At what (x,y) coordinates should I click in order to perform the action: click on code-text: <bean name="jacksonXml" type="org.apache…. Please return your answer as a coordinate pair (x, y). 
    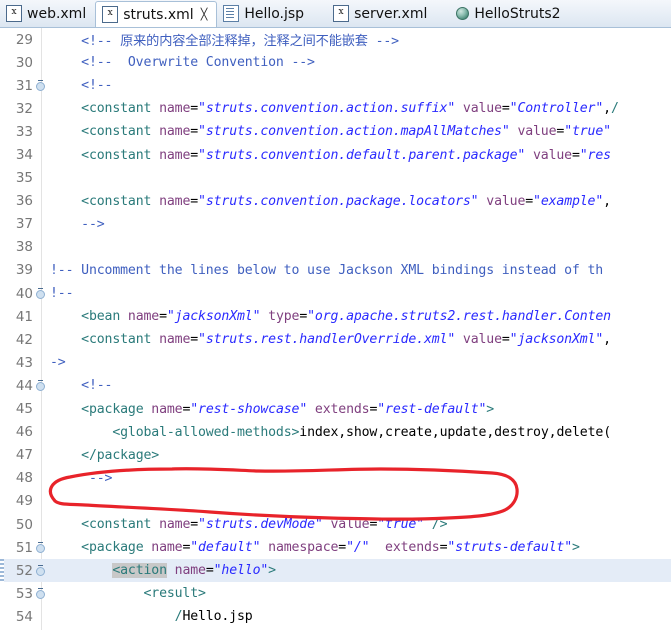
    Looking at the image, I should click on (359, 316).